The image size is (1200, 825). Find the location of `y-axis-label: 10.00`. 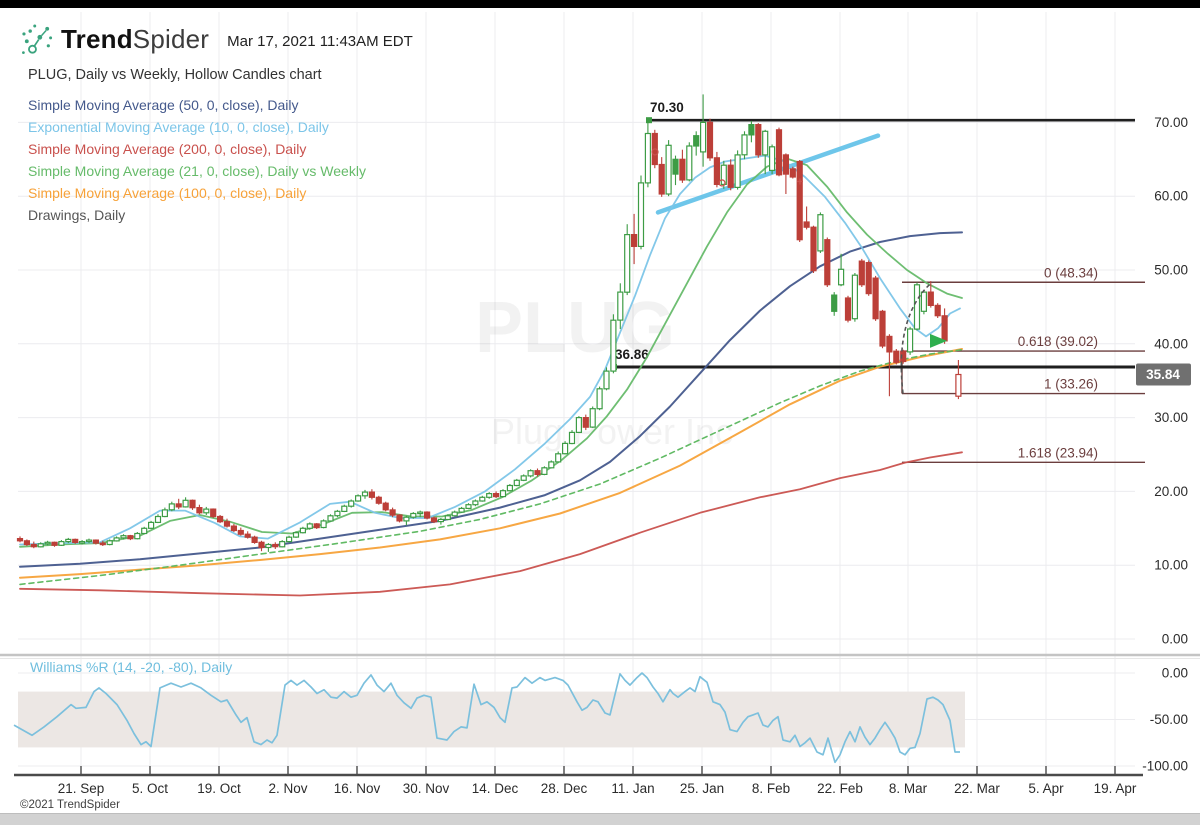

y-axis-label: 10.00 is located at coordinates (1171, 565).